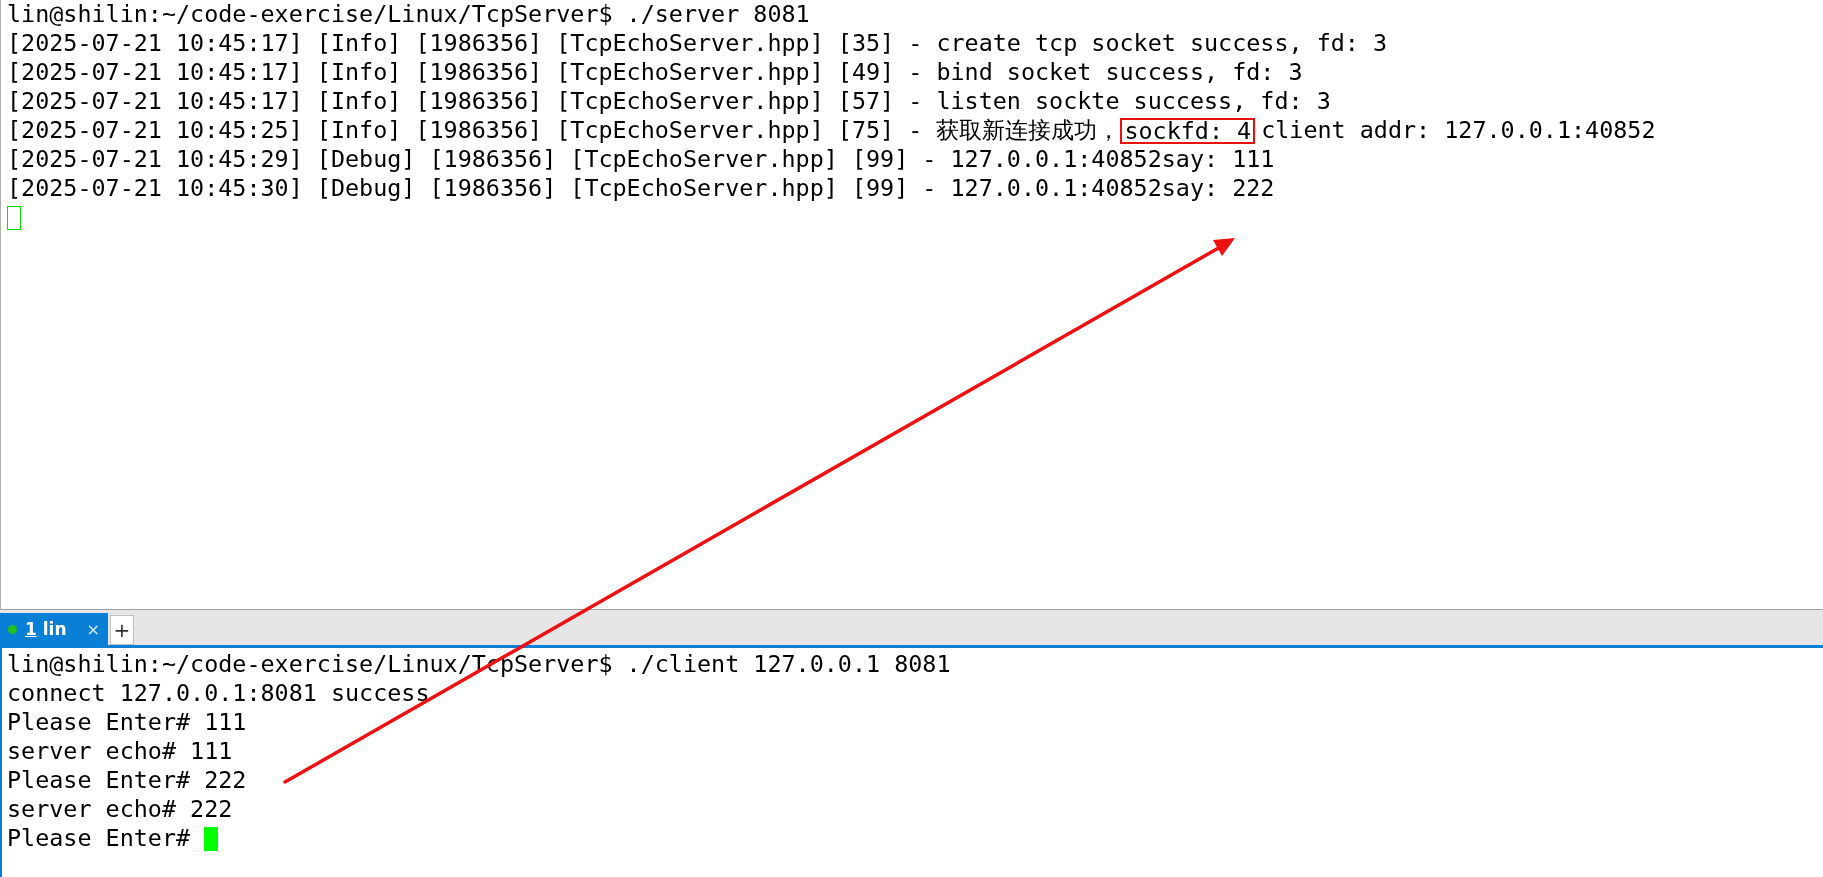 This screenshot has width=1823, height=877. What do you see at coordinates (655, 72) in the screenshot?
I see `terminal-line: [2025-07-21 10:45:17] [Info] [1986356] [TcpEchoServer.hpp] [49] - bind socket success, fd: 3` at bounding box center [655, 72].